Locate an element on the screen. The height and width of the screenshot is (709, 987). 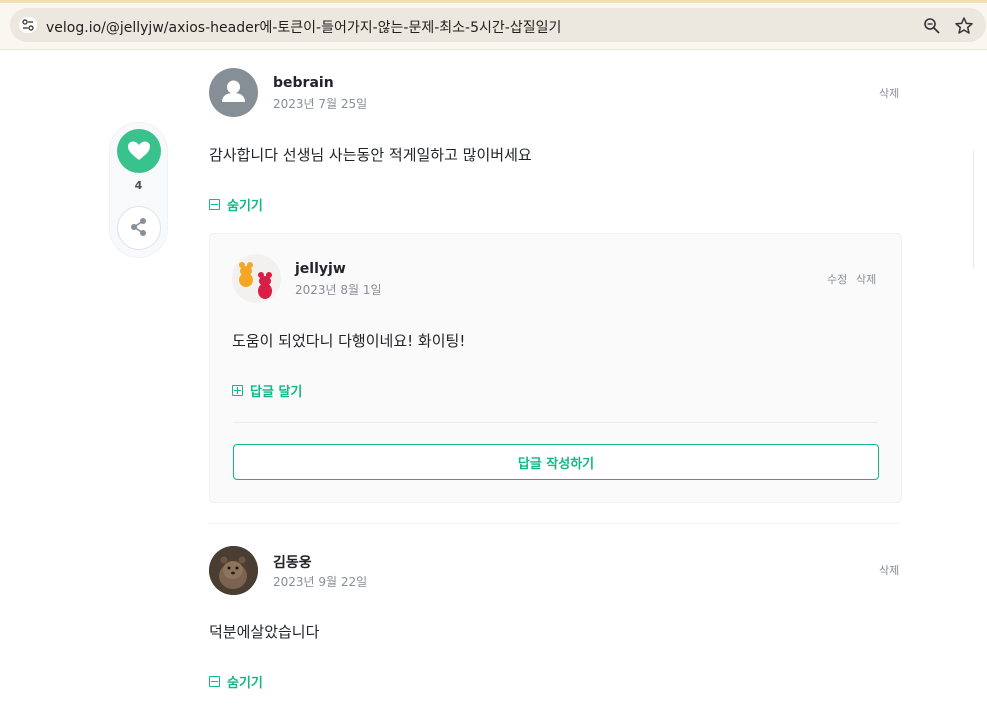
comment-text: 덕분에살았습니다 is located at coordinates (264, 632).